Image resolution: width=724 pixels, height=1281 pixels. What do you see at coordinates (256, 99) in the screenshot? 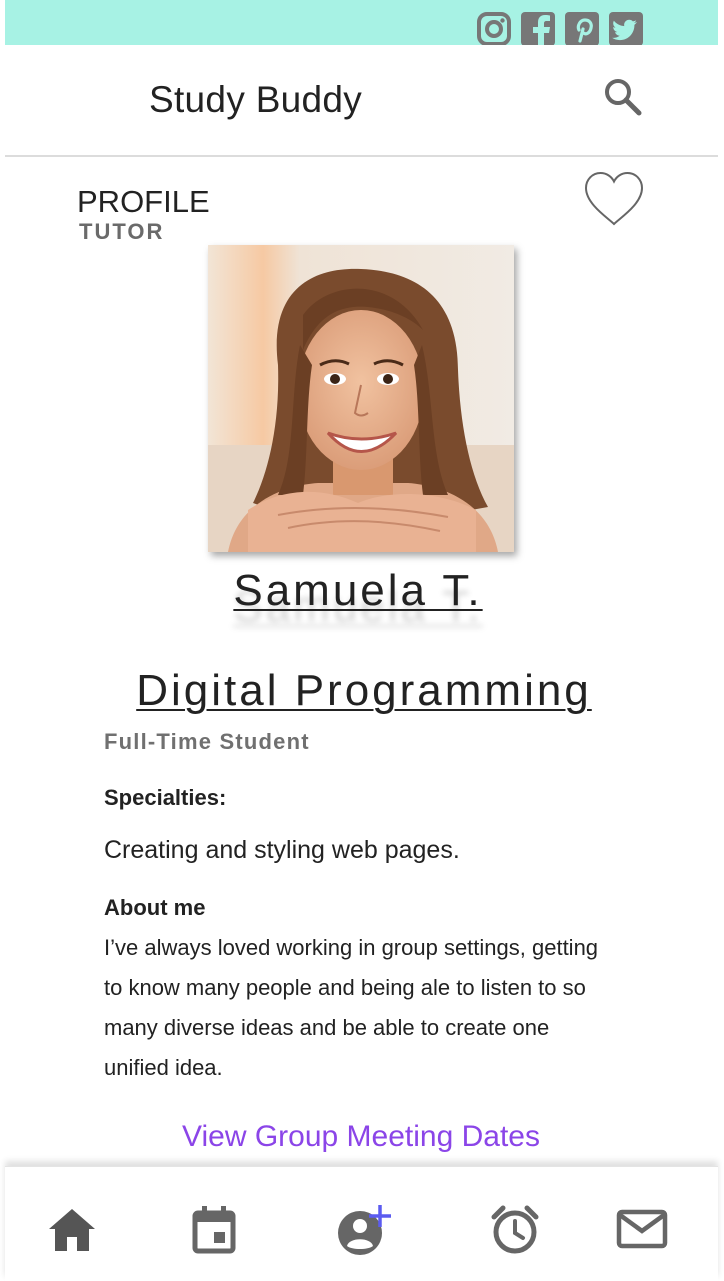
I see `app-title: Study Buddy` at bounding box center [256, 99].